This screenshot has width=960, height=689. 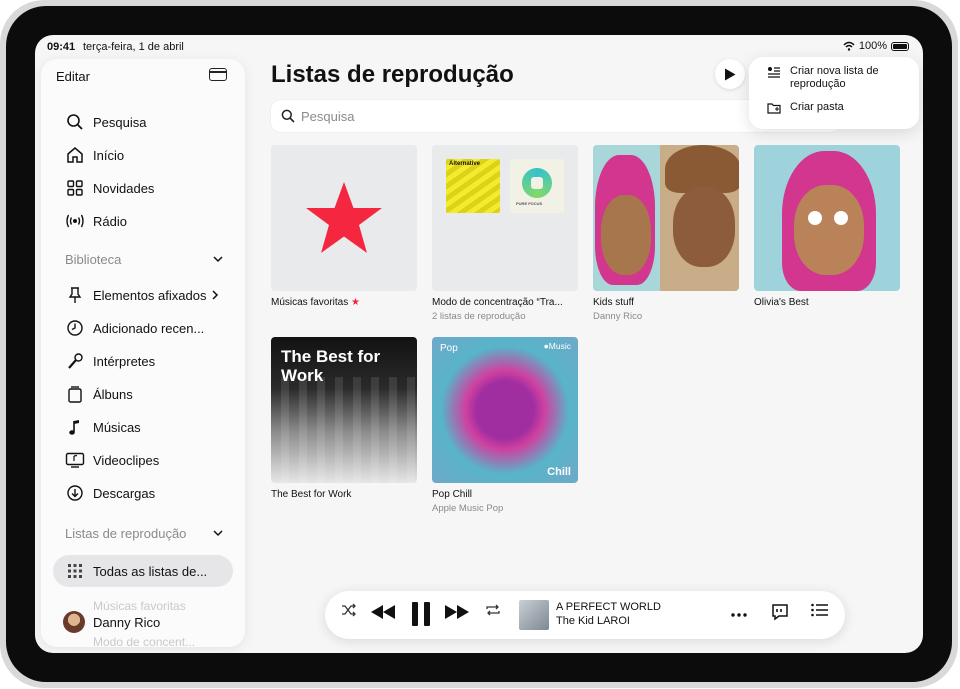 What do you see at coordinates (613, 302) in the screenshot?
I see `playlist-title: Kids stuff` at bounding box center [613, 302].